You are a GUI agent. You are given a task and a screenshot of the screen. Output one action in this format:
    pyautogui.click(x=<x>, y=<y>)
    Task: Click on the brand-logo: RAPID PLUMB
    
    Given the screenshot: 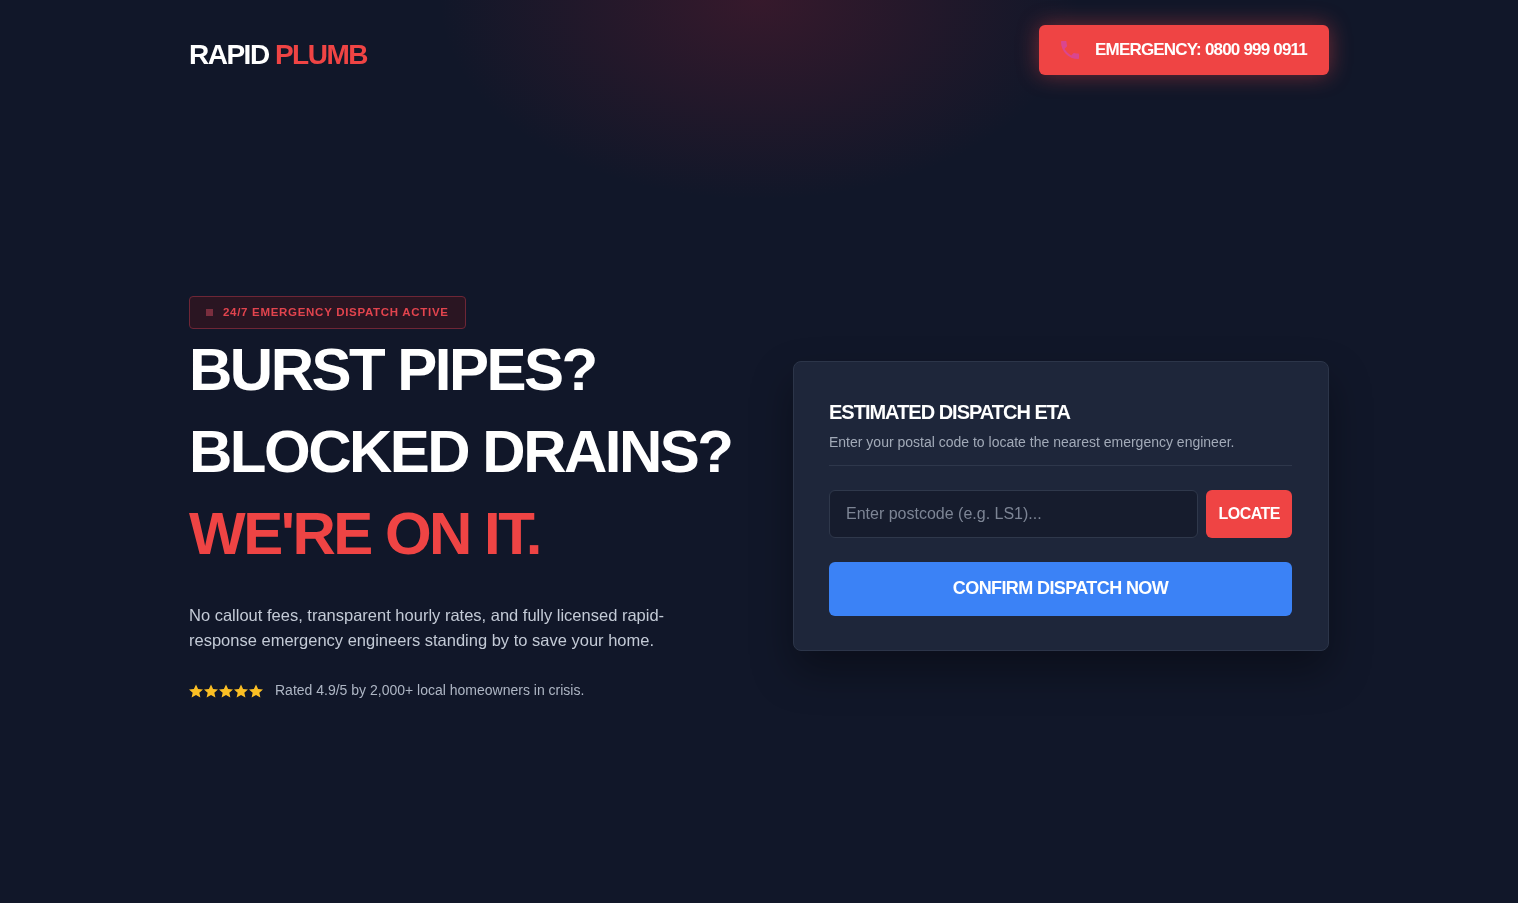 What is the action you would take?
    pyautogui.click(x=278, y=47)
    